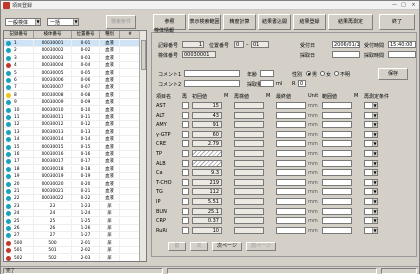 The height and width of the screenshot is (274, 420). I want to click on next-page-button: 次ページ, so click(227, 246).